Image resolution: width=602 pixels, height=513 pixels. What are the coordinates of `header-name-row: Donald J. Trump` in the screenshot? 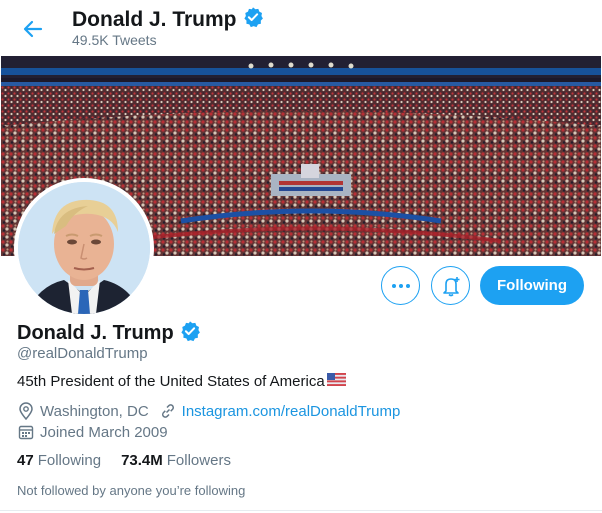 It's located at (168, 19).